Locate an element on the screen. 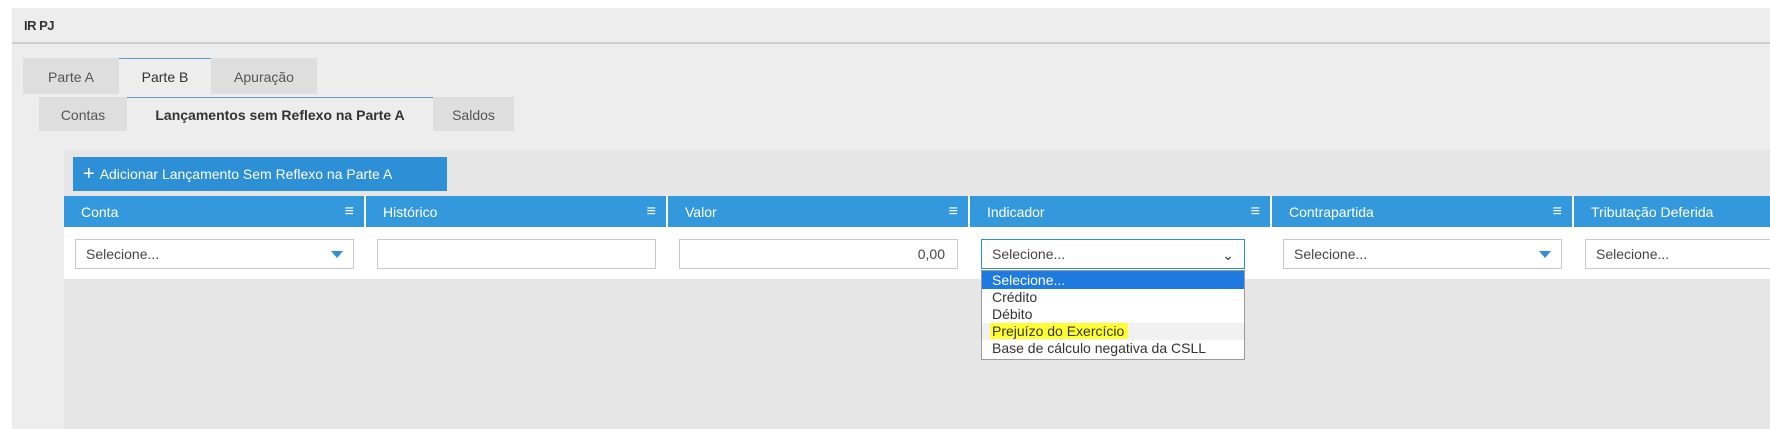  column-label: Valor is located at coordinates (701, 211).